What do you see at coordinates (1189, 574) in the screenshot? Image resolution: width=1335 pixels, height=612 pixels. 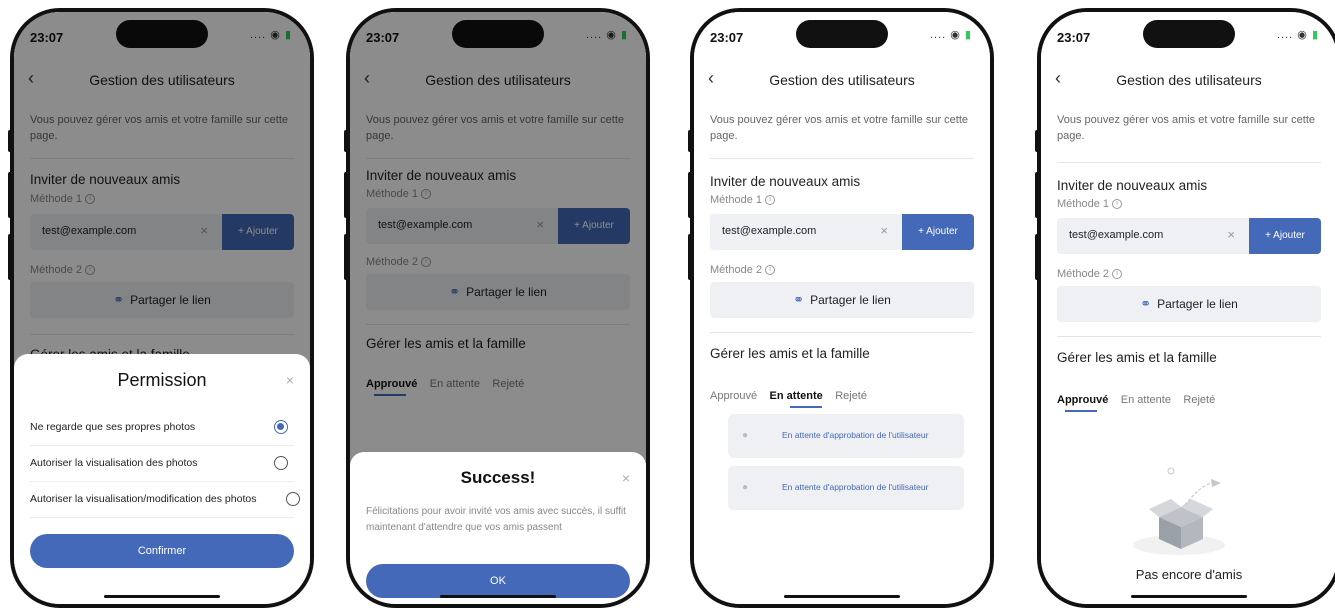 I see `empty-state-message: Pas encore d'amis` at bounding box center [1189, 574].